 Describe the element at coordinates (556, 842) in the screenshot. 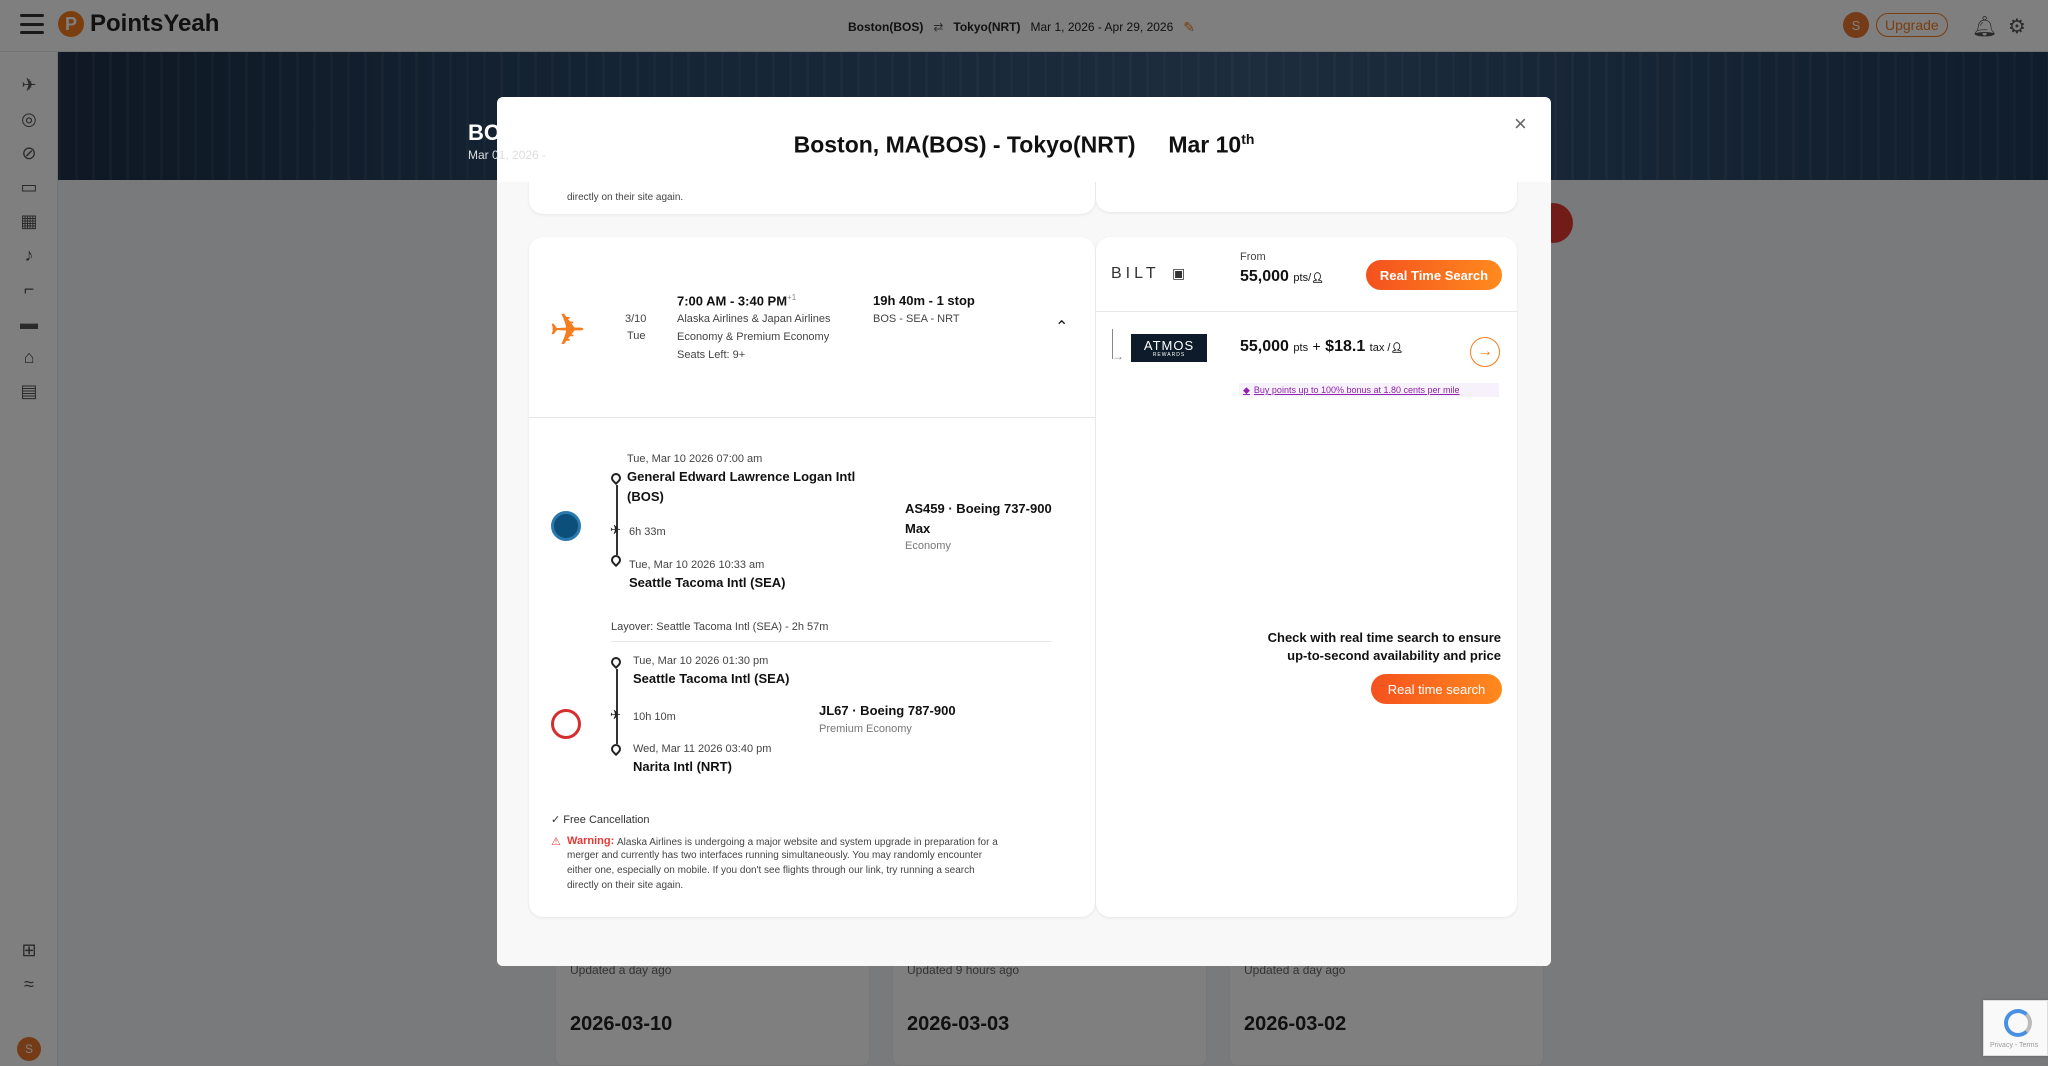

I see `warning-icon: ⚠` at that location.